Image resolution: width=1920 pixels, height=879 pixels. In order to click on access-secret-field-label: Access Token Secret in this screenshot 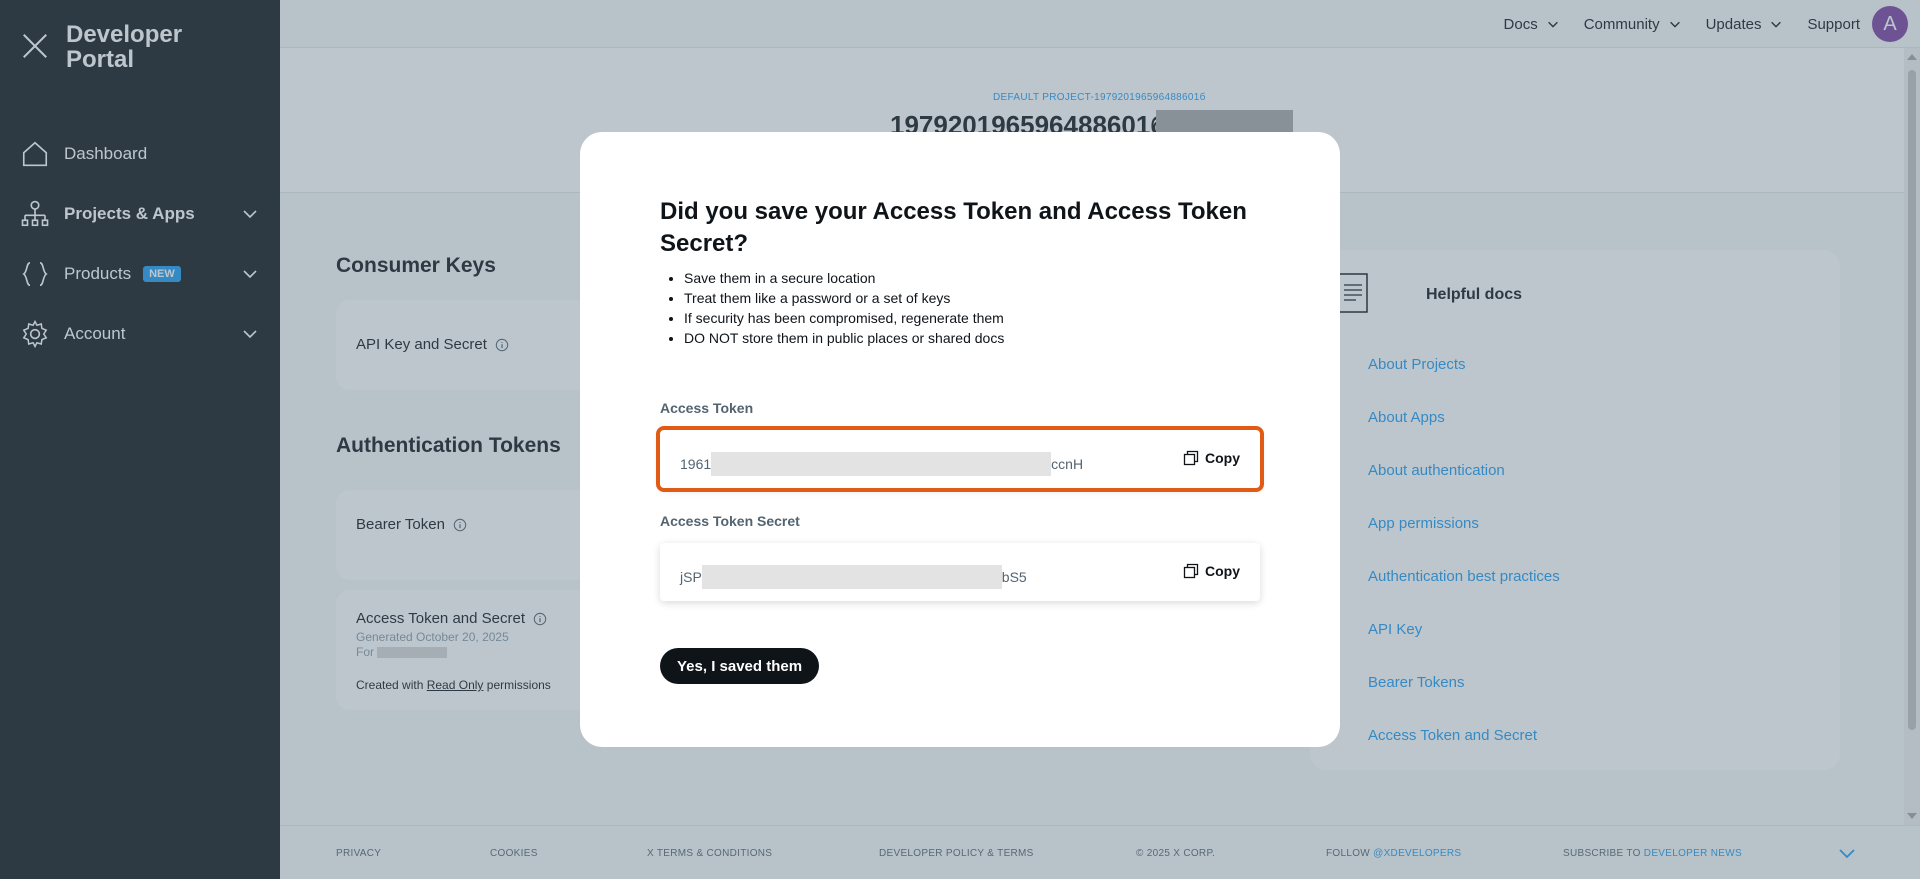, I will do `click(730, 521)`.